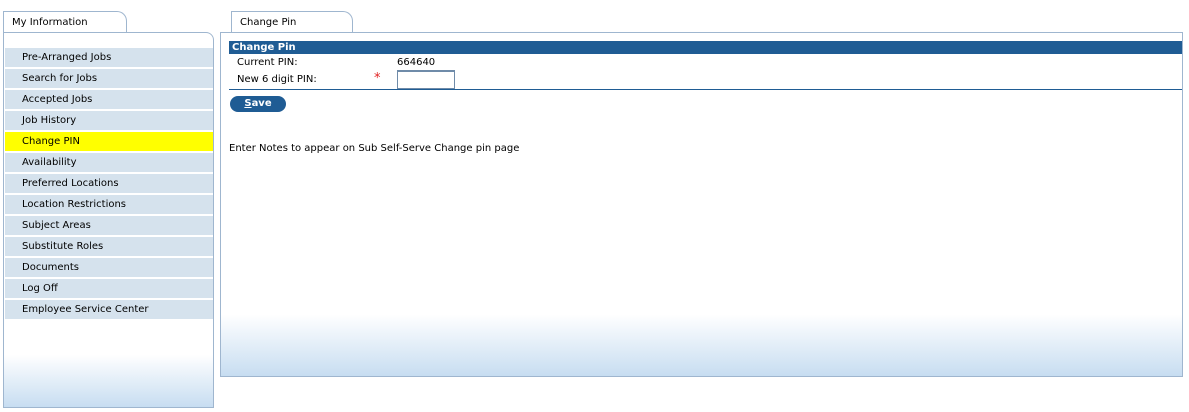  What do you see at coordinates (705, 89) in the screenshot?
I see `divider` at bounding box center [705, 89].